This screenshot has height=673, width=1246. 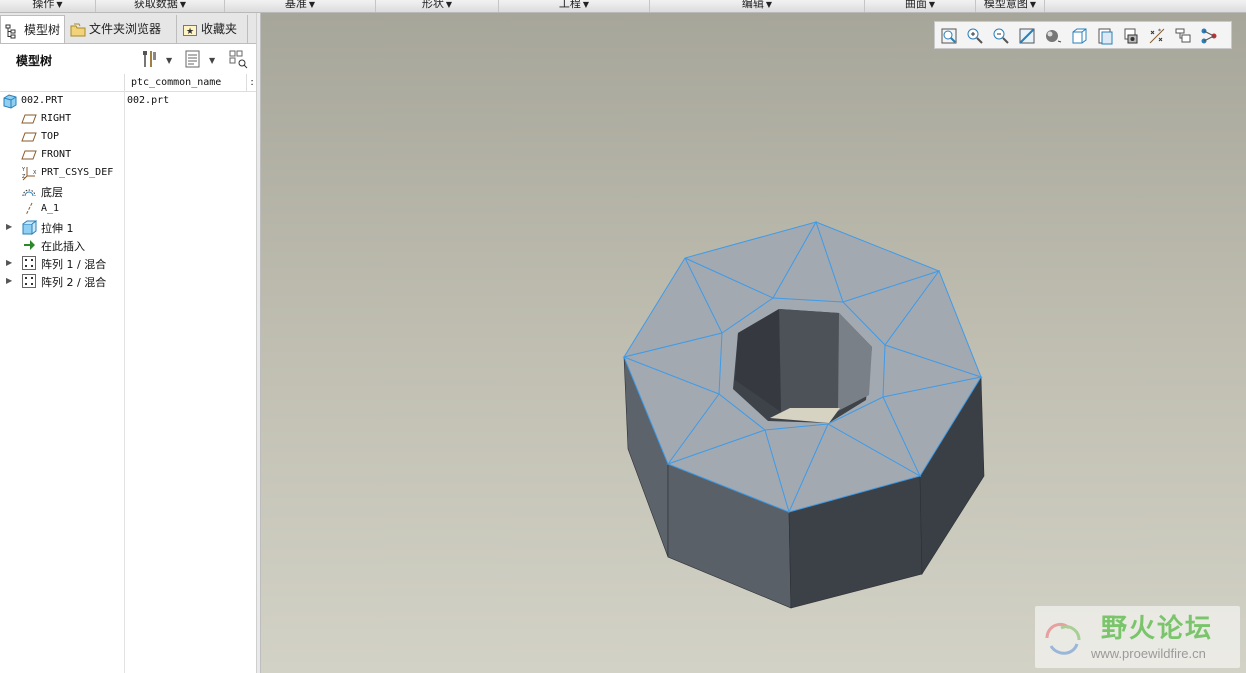 What do you see at coordinates (128, 281) in the screenshot?
I see `tree-row-pattern-2: ▶ 阵列 2 / 混合` at bounding box center [128, 281].